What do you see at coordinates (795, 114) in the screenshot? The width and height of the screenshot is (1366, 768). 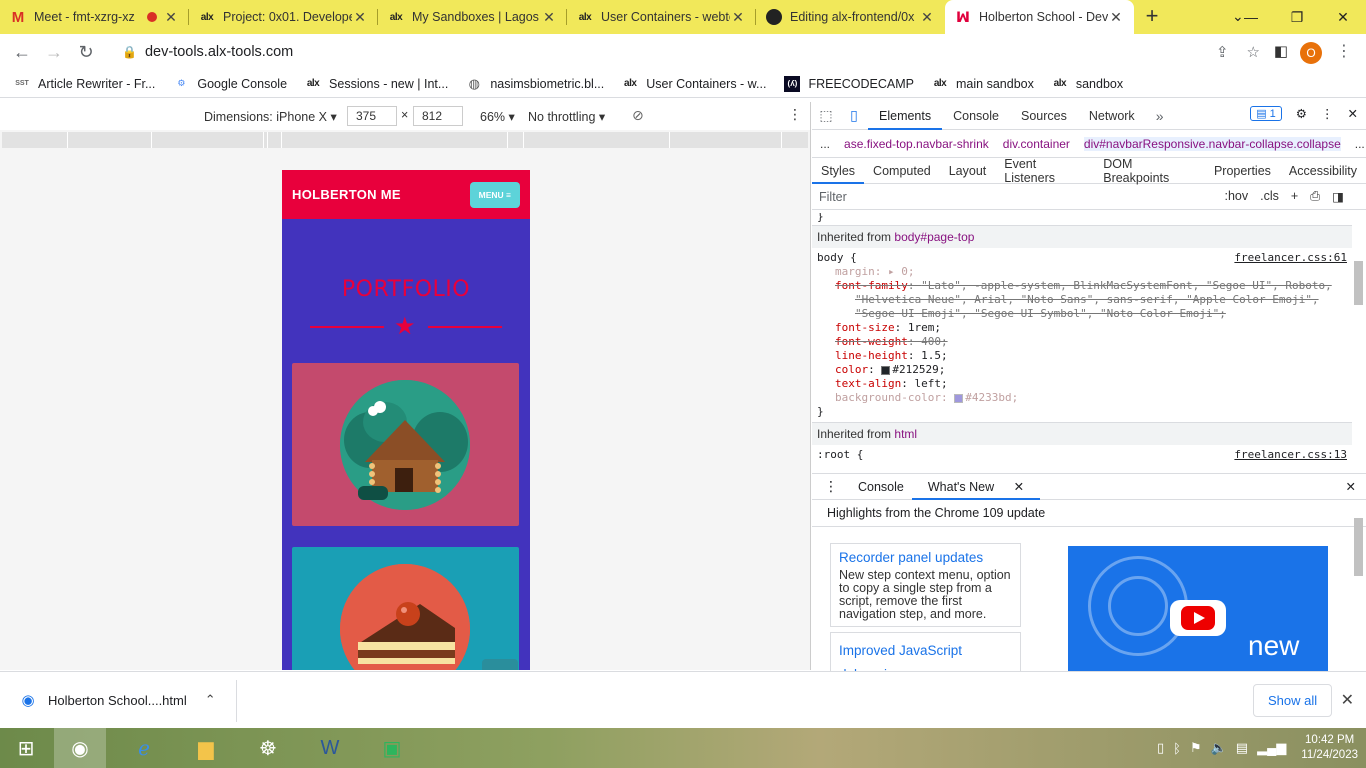 I see `device-more-icon: ⋮` at bounding box center [795, 114].